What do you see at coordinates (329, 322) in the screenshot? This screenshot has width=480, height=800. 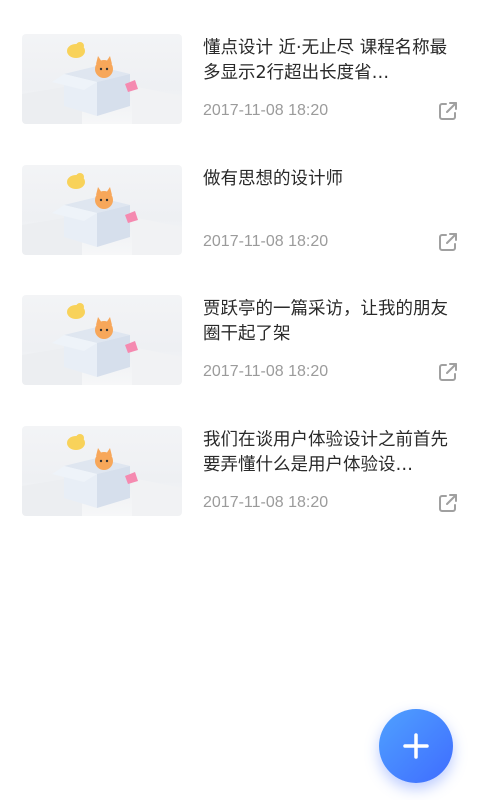 I see `article-title: 贾跃亭的一篇采访，让我的朋友圈干起了架` at bounding box center [329, 322].